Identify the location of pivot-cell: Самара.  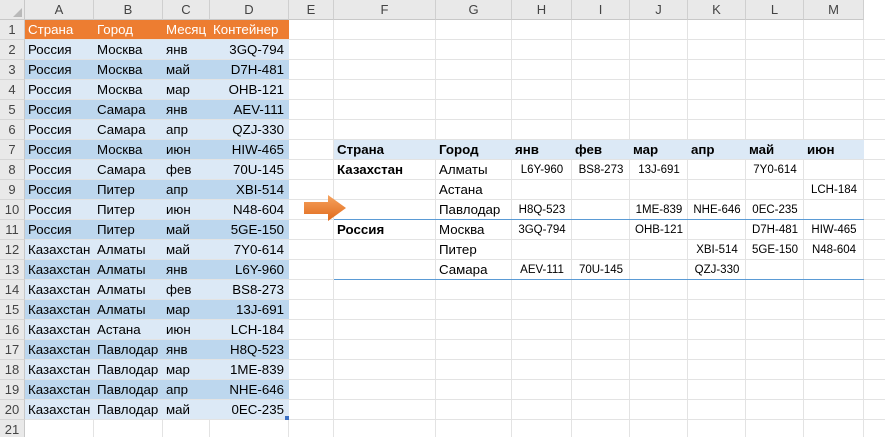
(474, 269).